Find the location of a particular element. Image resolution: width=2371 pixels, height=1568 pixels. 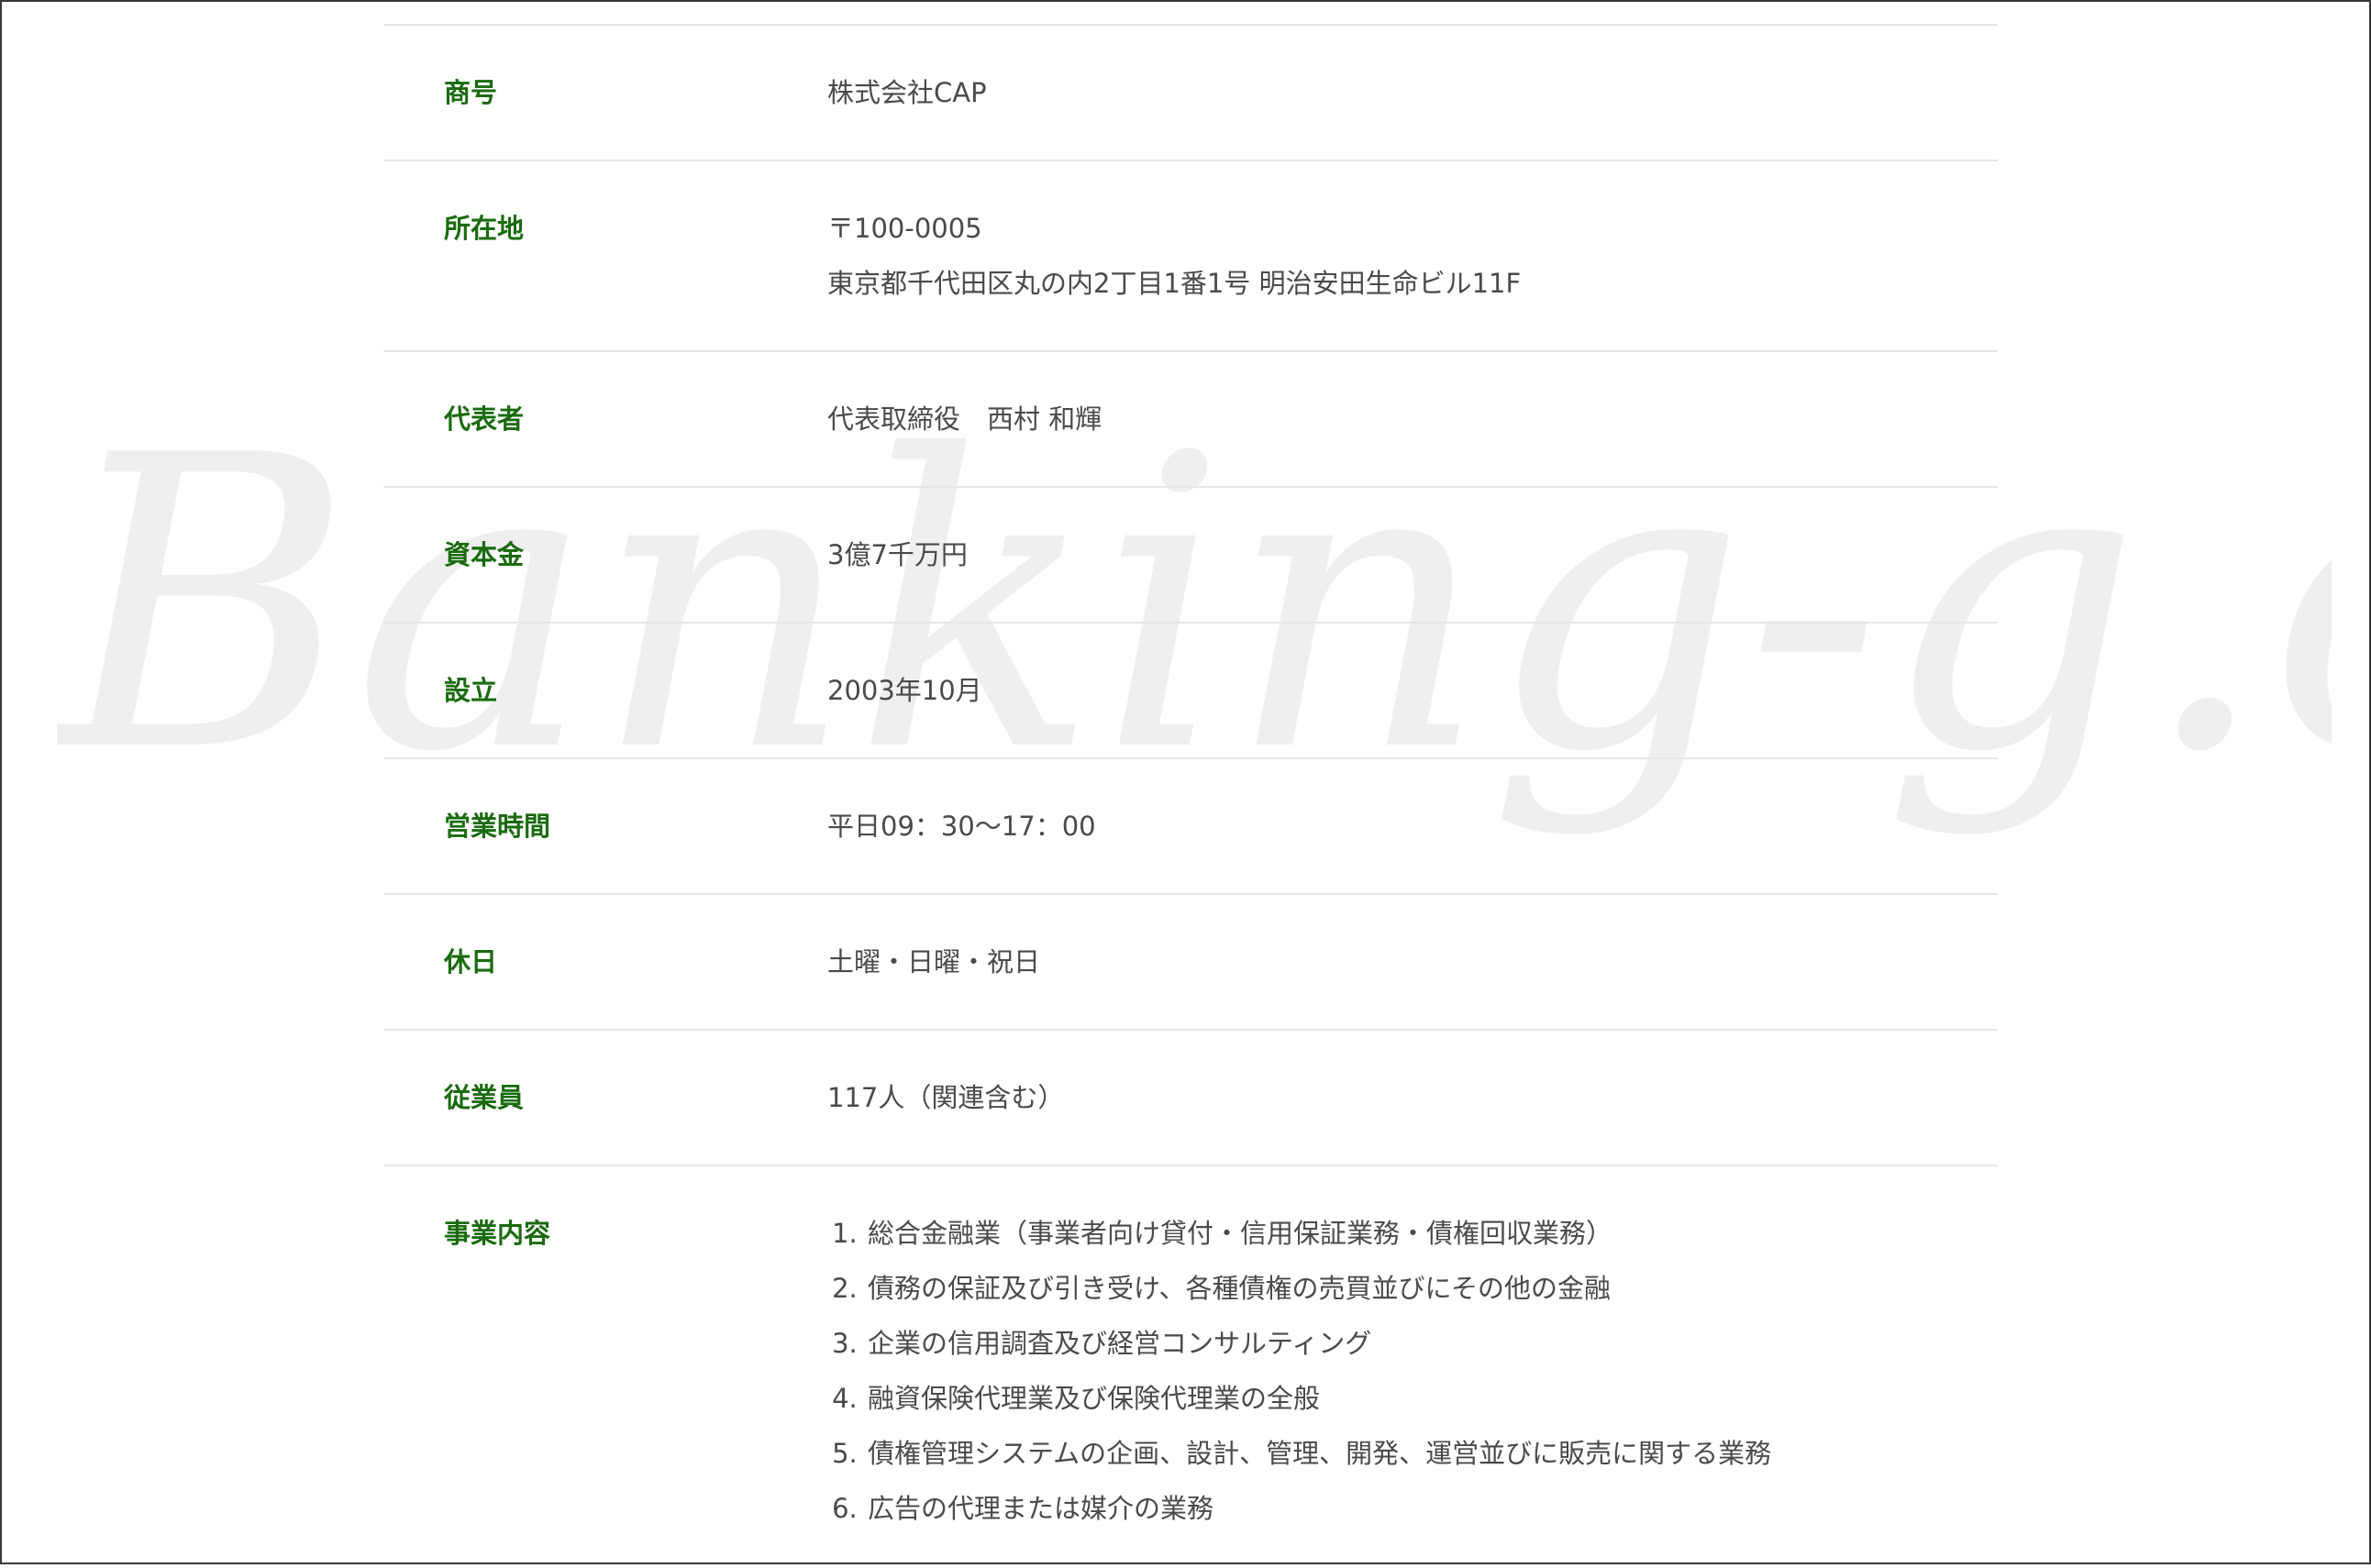

list-item: 融資保険代理業及び保険代理業の全般 is located at coordinates (1432, 1399).